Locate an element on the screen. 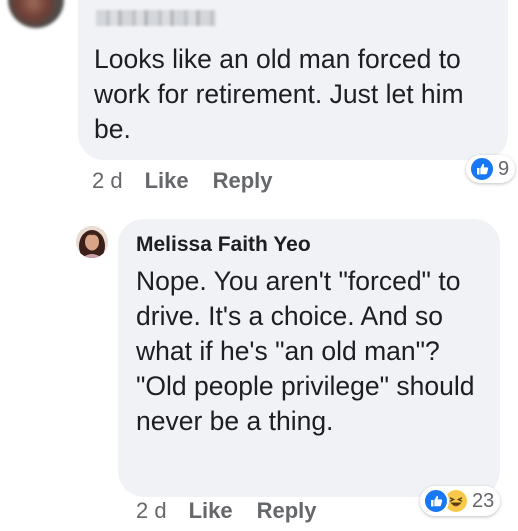  reaction-summary: 9 is located at coordinates (491, 169).